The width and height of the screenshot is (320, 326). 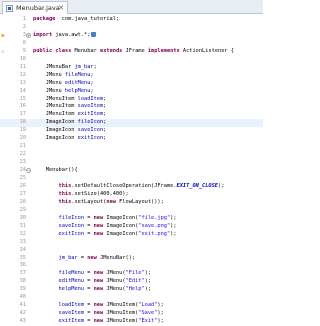 What do you see at coordinates (131, 123) in the screenshot?
I see `code-line: 18 ImageIcon fileIcon;` at bounding box center [131, 123].